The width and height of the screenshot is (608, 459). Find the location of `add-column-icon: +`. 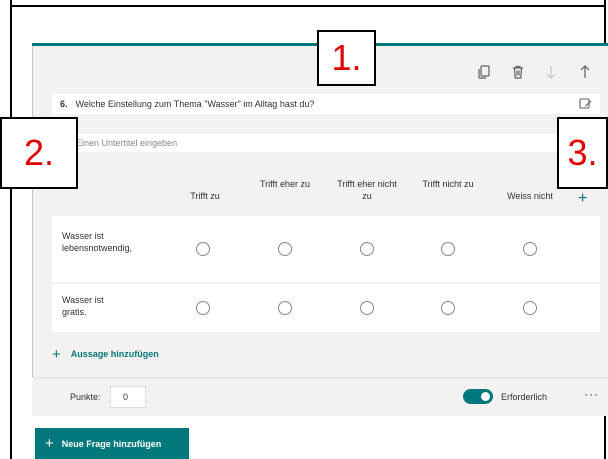

add-column-icon: + is located at coordinates (582, 199).